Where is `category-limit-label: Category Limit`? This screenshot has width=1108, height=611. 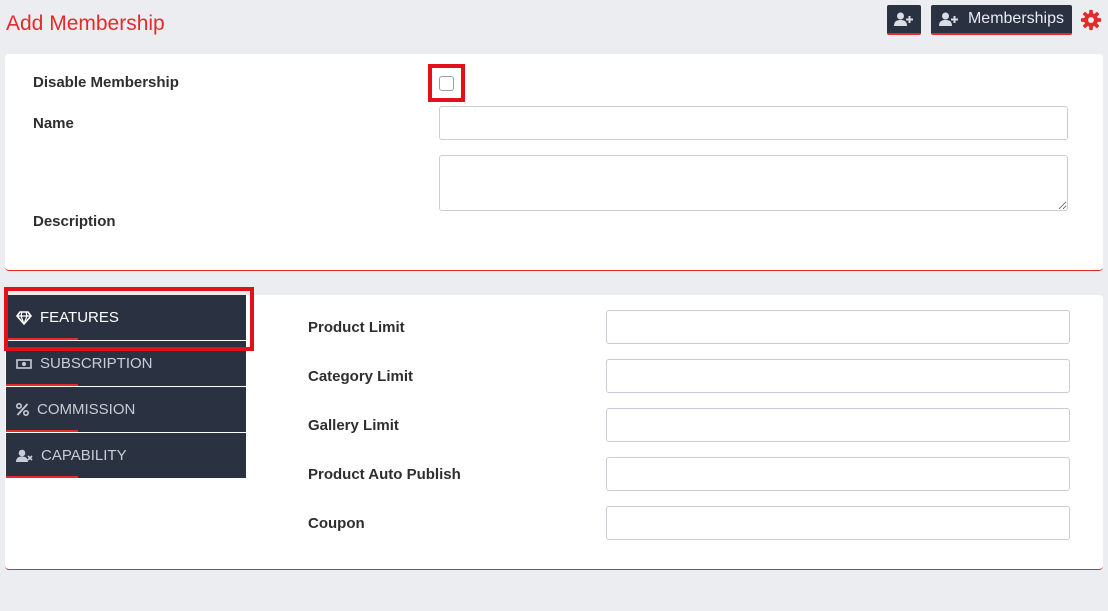 category-limit-label: Category Limit is located at coordinates (361, 376).